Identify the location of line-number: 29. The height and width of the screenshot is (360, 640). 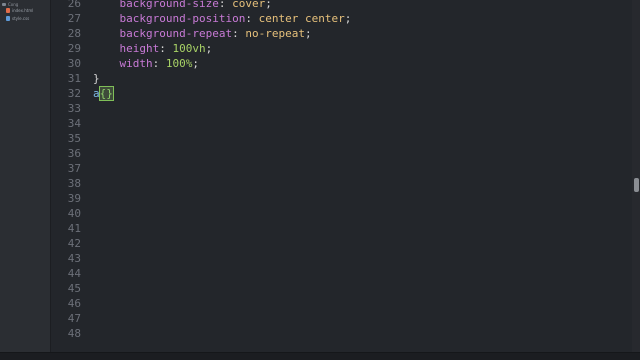
(74, 48).